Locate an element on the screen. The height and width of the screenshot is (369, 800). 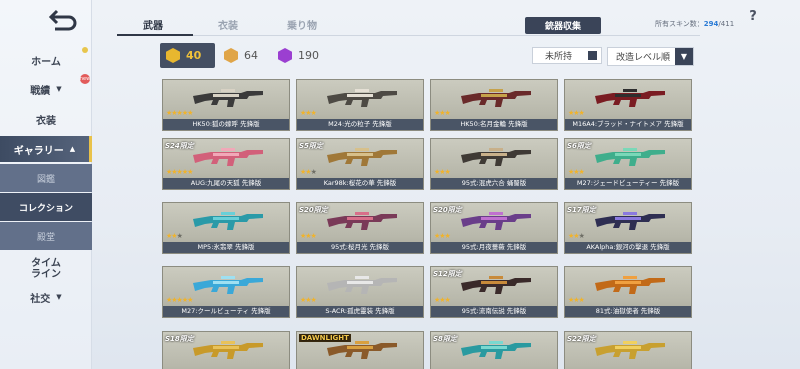
sidebar-item-record: 戦績 ▼ is located at coordinates (46, 89).